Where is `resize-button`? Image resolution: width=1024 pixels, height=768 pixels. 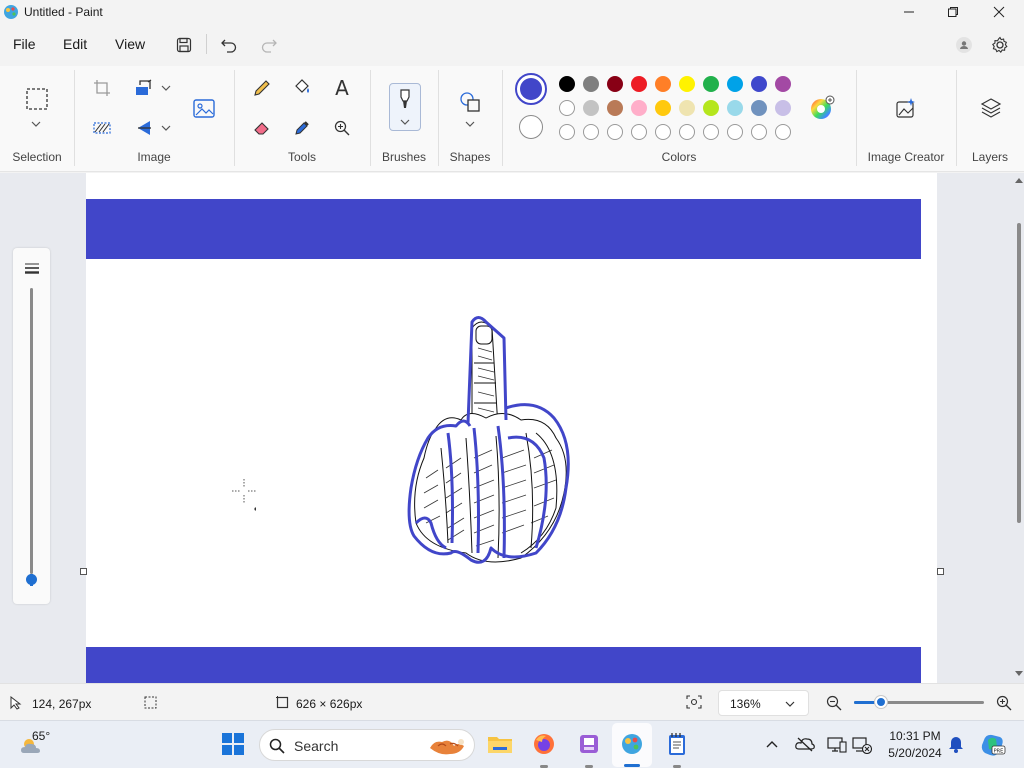
resize-button is located at coordinates (144, 88).